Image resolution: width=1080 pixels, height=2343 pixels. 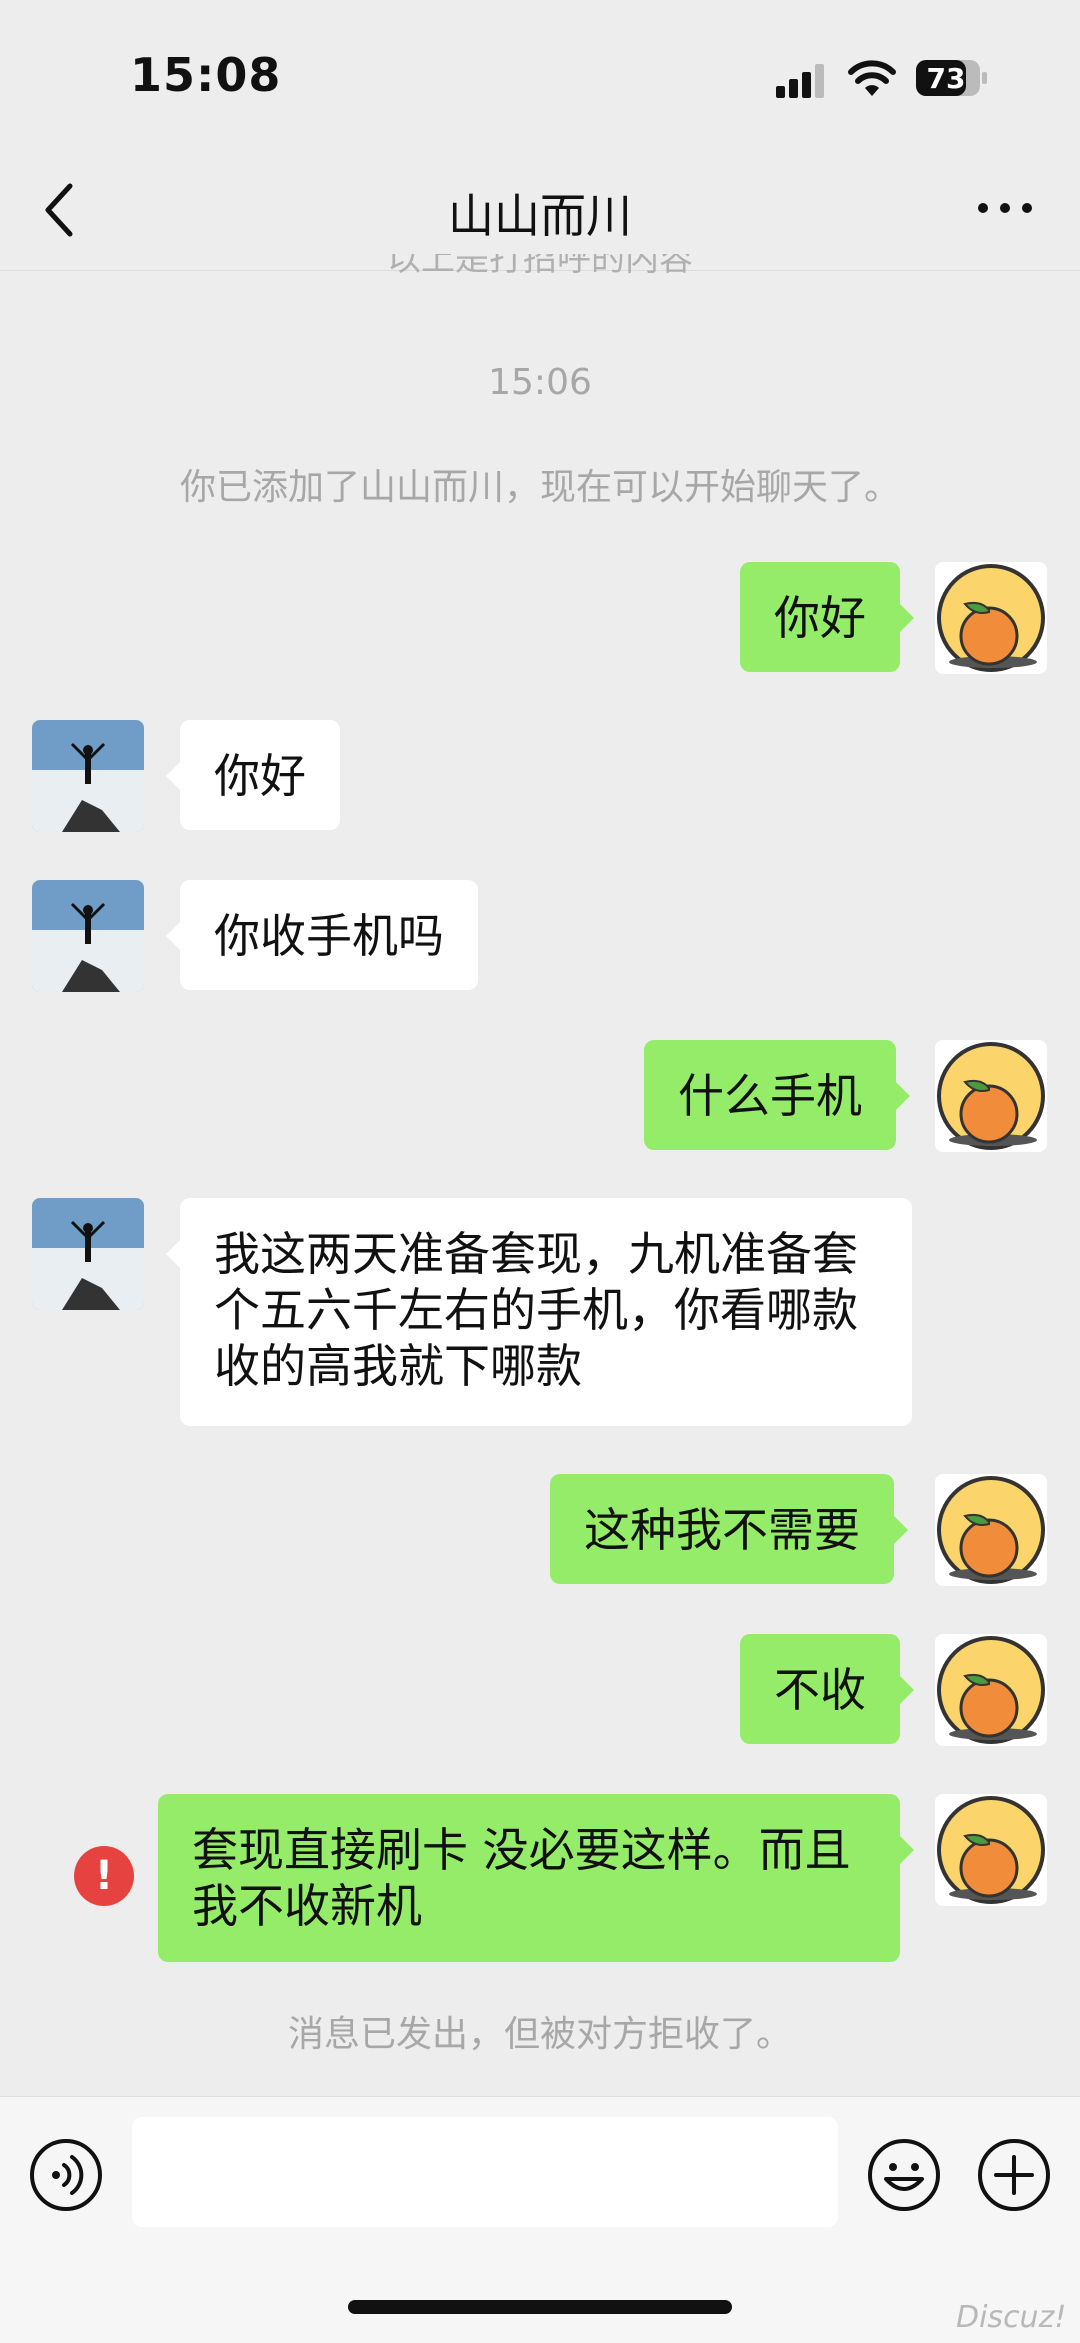 What do you see at coordinates (800, 81) in the screenshot?
I see `signal-icon` at bounding box center [800, 81].